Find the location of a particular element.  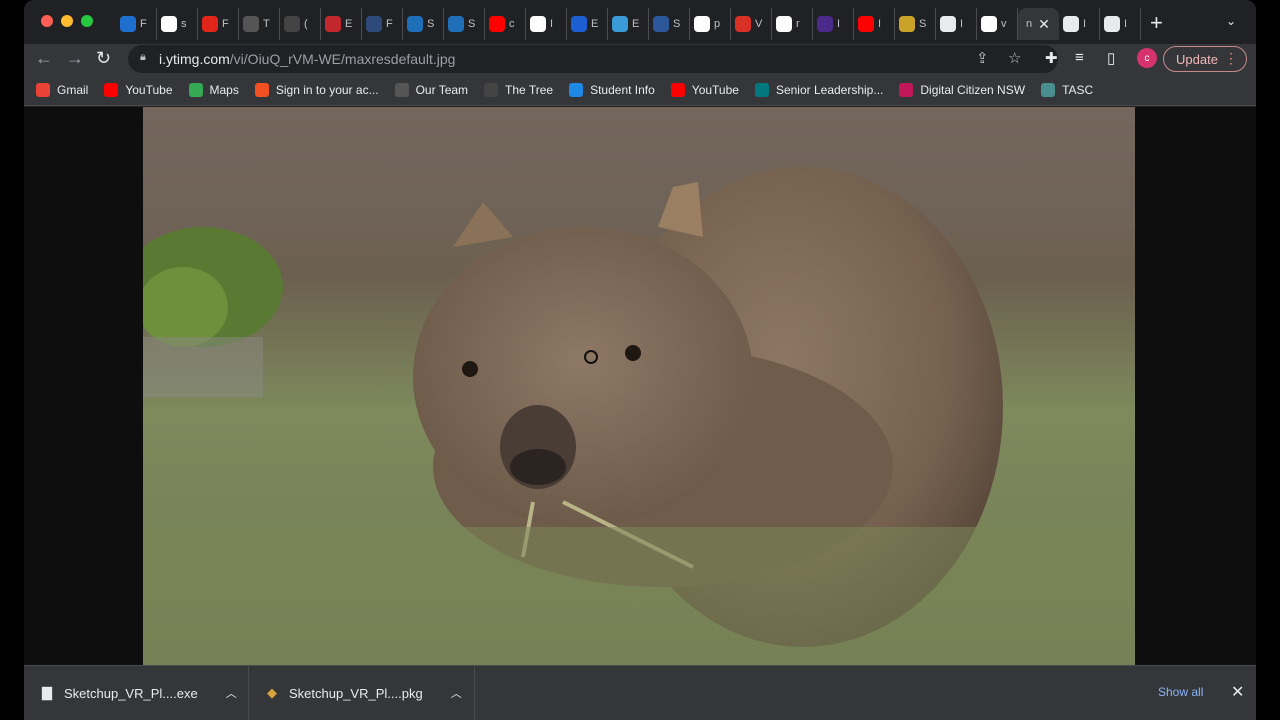

tab: s is located at coordinates (177, 24).